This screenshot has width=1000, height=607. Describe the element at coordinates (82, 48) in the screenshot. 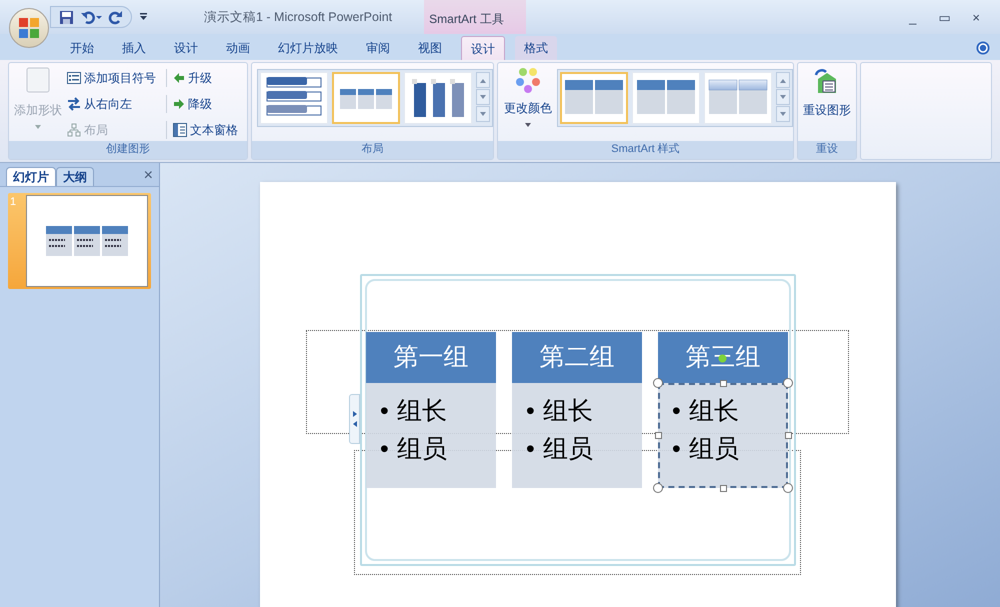

I see `ribbon-tab: 开始` at that location.